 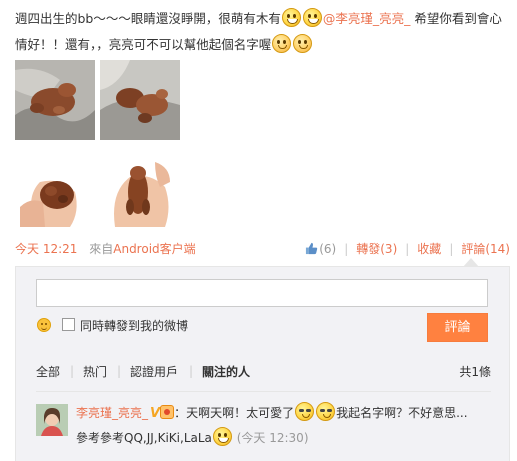 I want to click on photo-grid, so click(x=100, y=145).